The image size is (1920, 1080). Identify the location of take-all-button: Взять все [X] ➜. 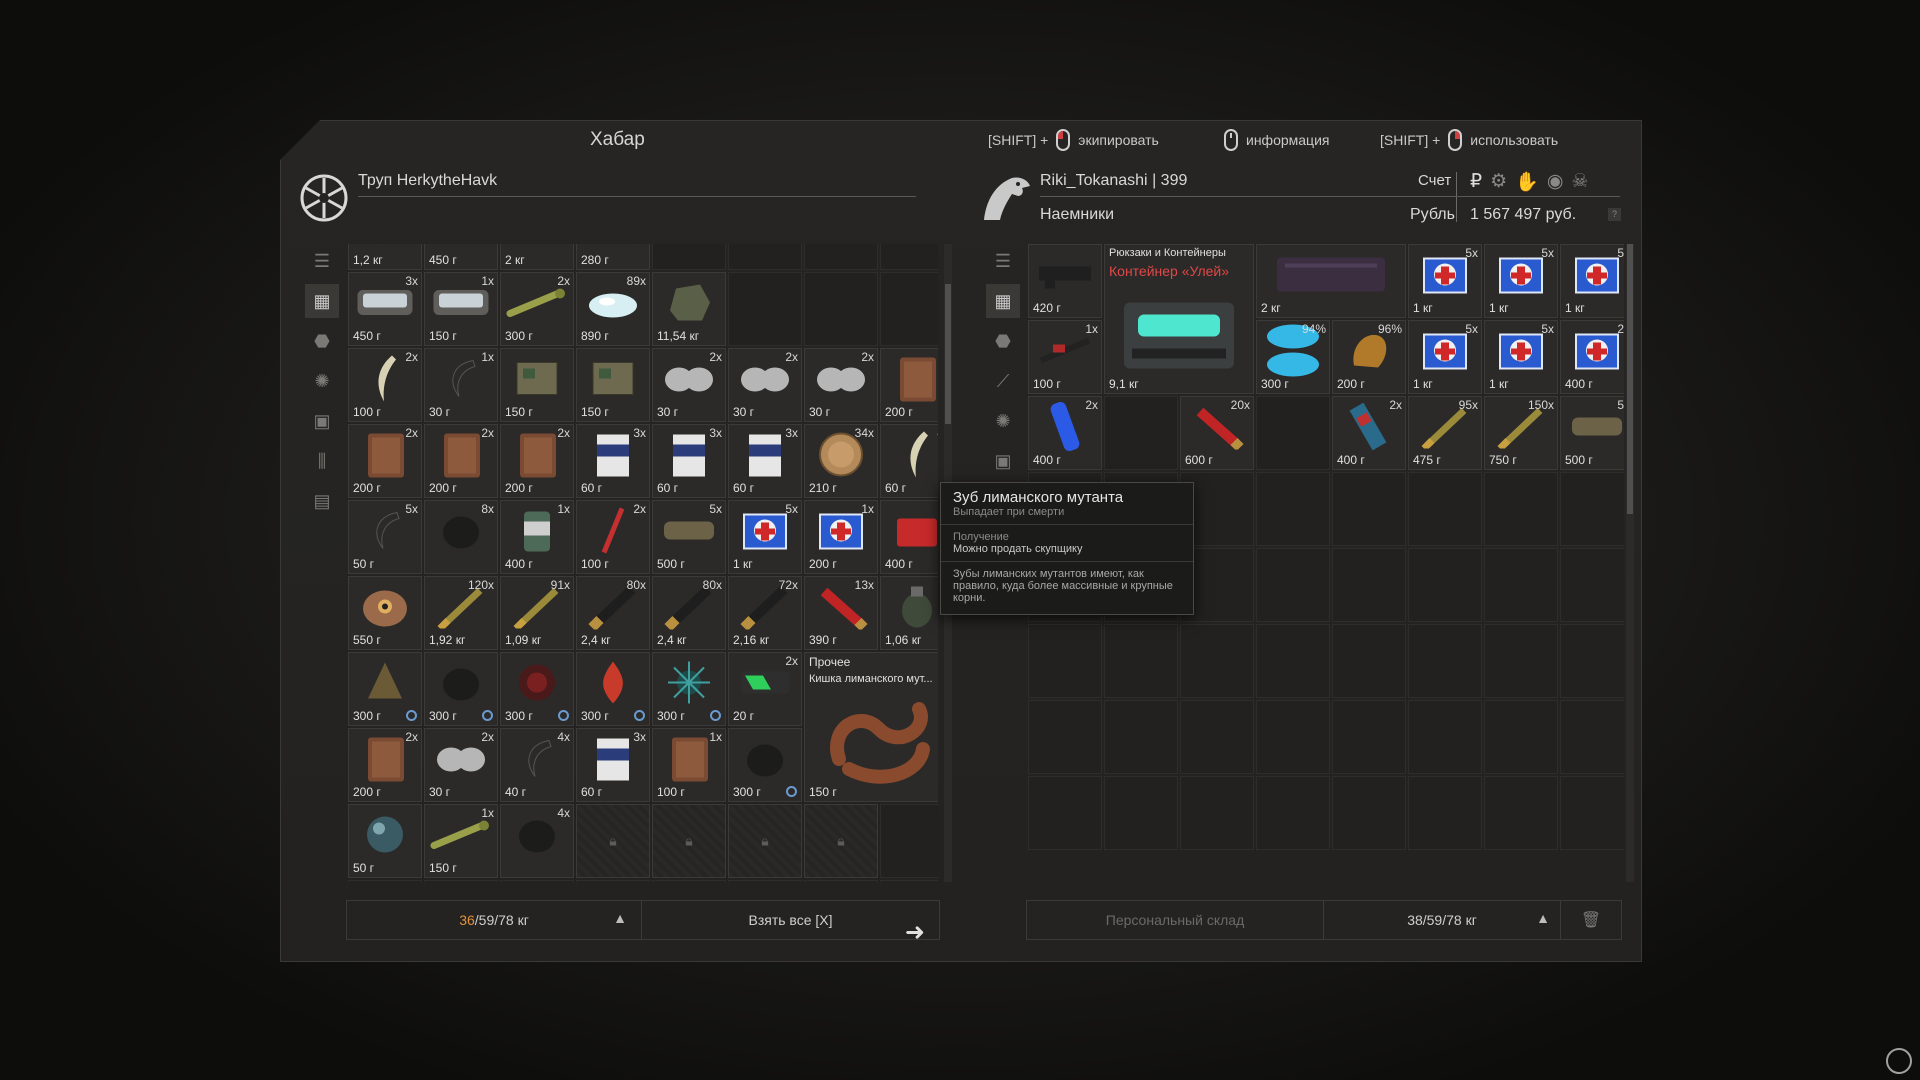
(790, 929).